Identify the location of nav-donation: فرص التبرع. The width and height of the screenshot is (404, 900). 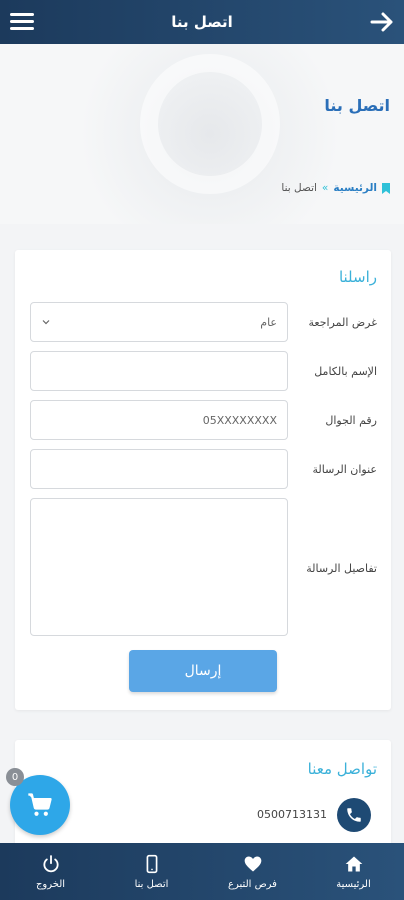
(252, 871).